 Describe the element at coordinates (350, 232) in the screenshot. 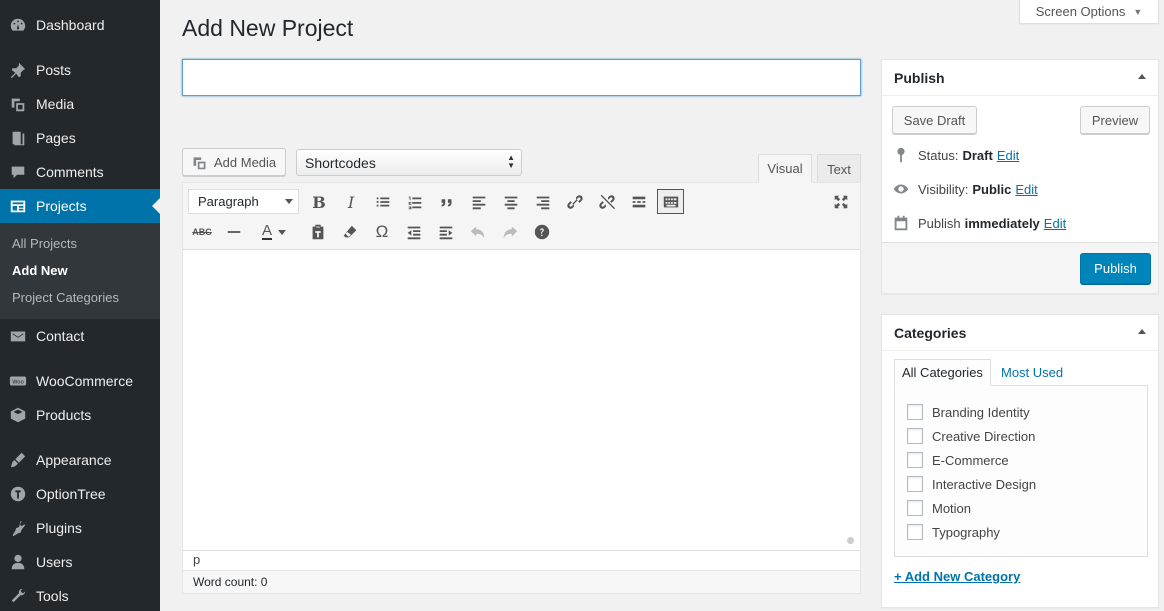

I see `clear-formatting-icon` at that location.